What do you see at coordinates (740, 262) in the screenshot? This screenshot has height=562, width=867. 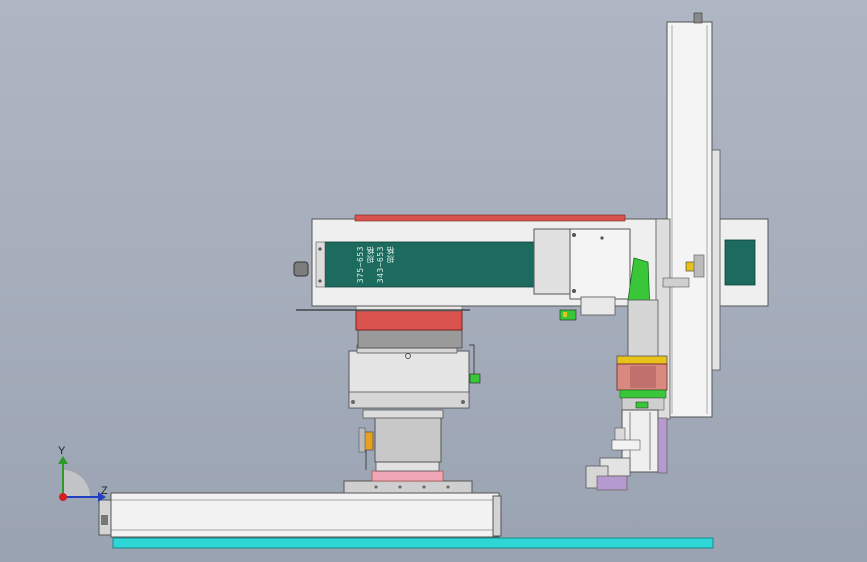 I see `teal-panel-right` at bounding box center [740, 262].